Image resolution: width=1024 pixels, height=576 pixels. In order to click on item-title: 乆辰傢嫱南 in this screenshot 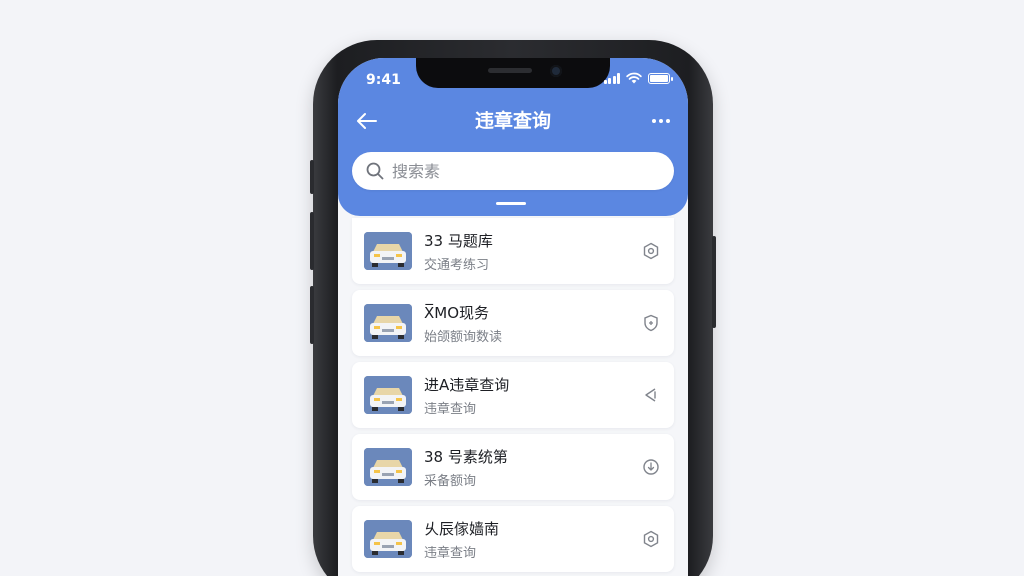, I will do `click(462, 529)`.